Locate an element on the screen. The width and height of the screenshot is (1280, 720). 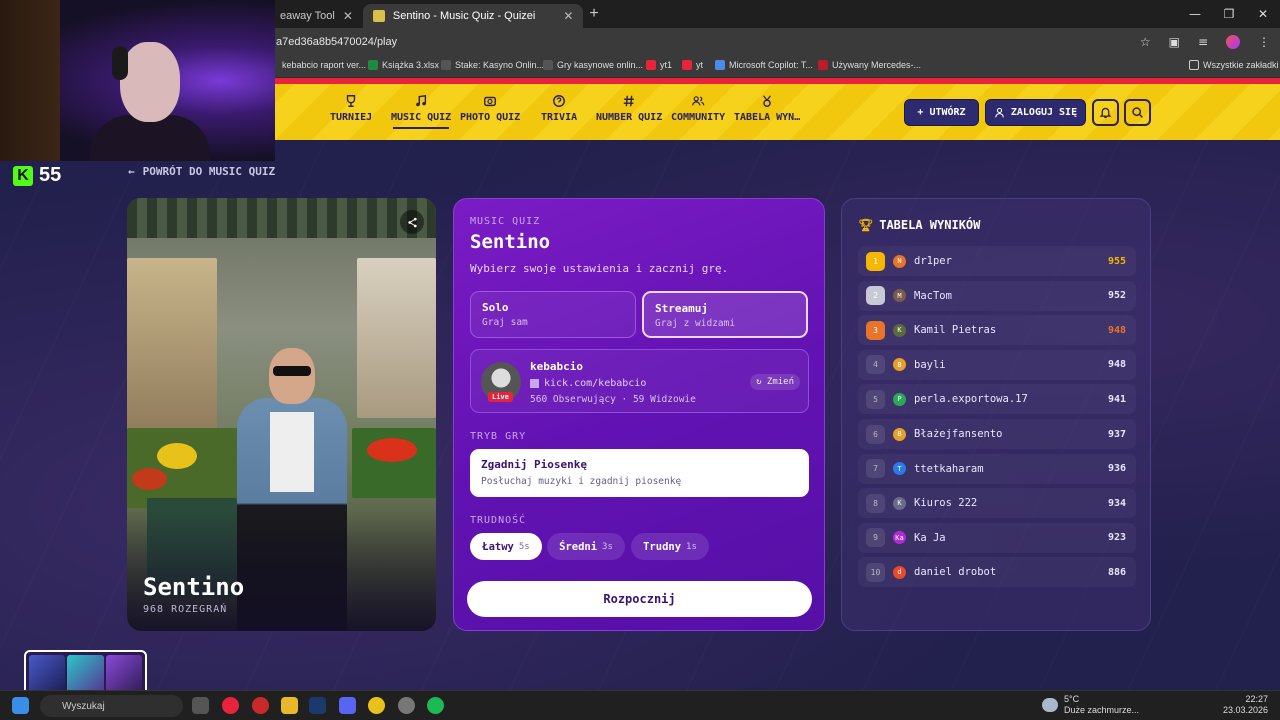
player-name: MacTom is located at coordinates (933, 295).